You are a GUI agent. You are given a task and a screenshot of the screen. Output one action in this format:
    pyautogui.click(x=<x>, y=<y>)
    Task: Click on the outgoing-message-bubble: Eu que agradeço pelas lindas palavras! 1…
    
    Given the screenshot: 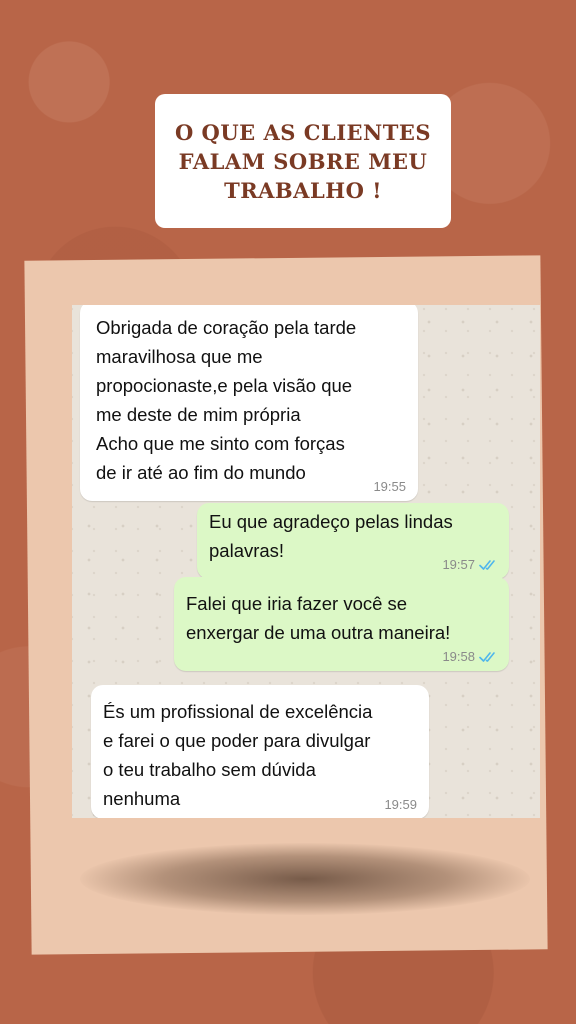 What is the action you would take?
    pyautogui.click(x=353, y=541)
    